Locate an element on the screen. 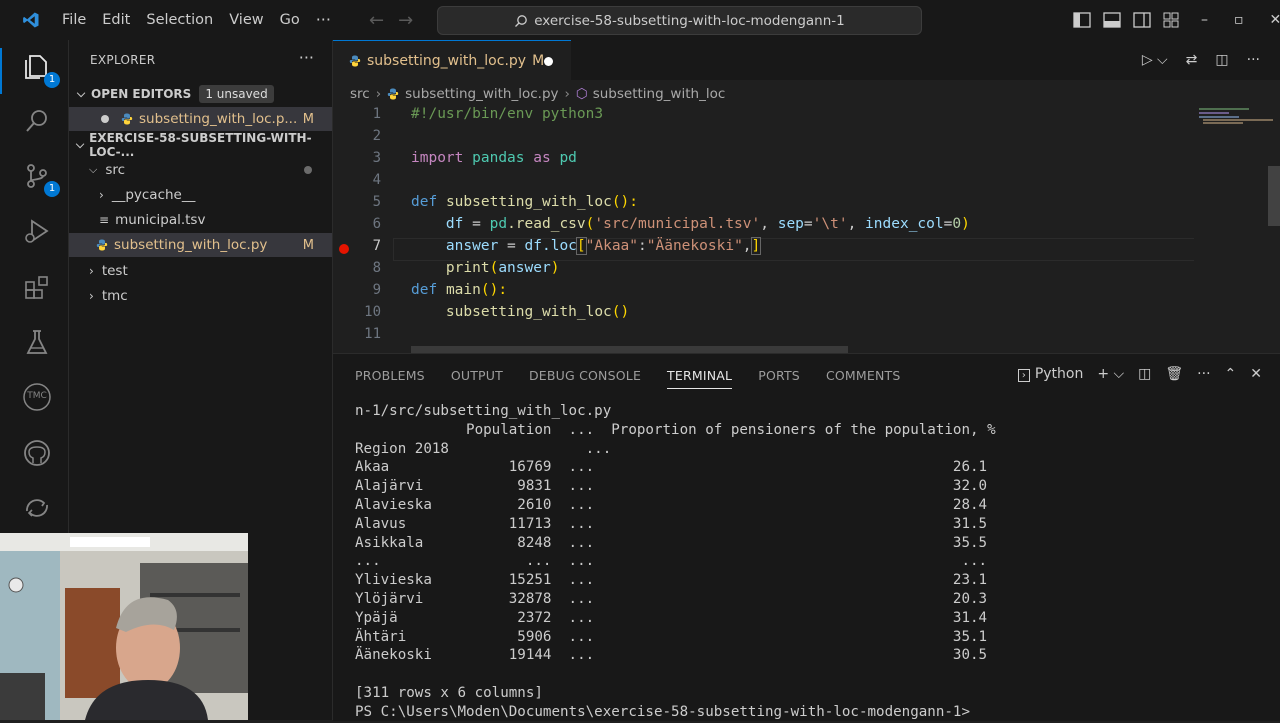  terminal-line: Alavus 11713 ... 31.5 is located at coordinates (675, 525).